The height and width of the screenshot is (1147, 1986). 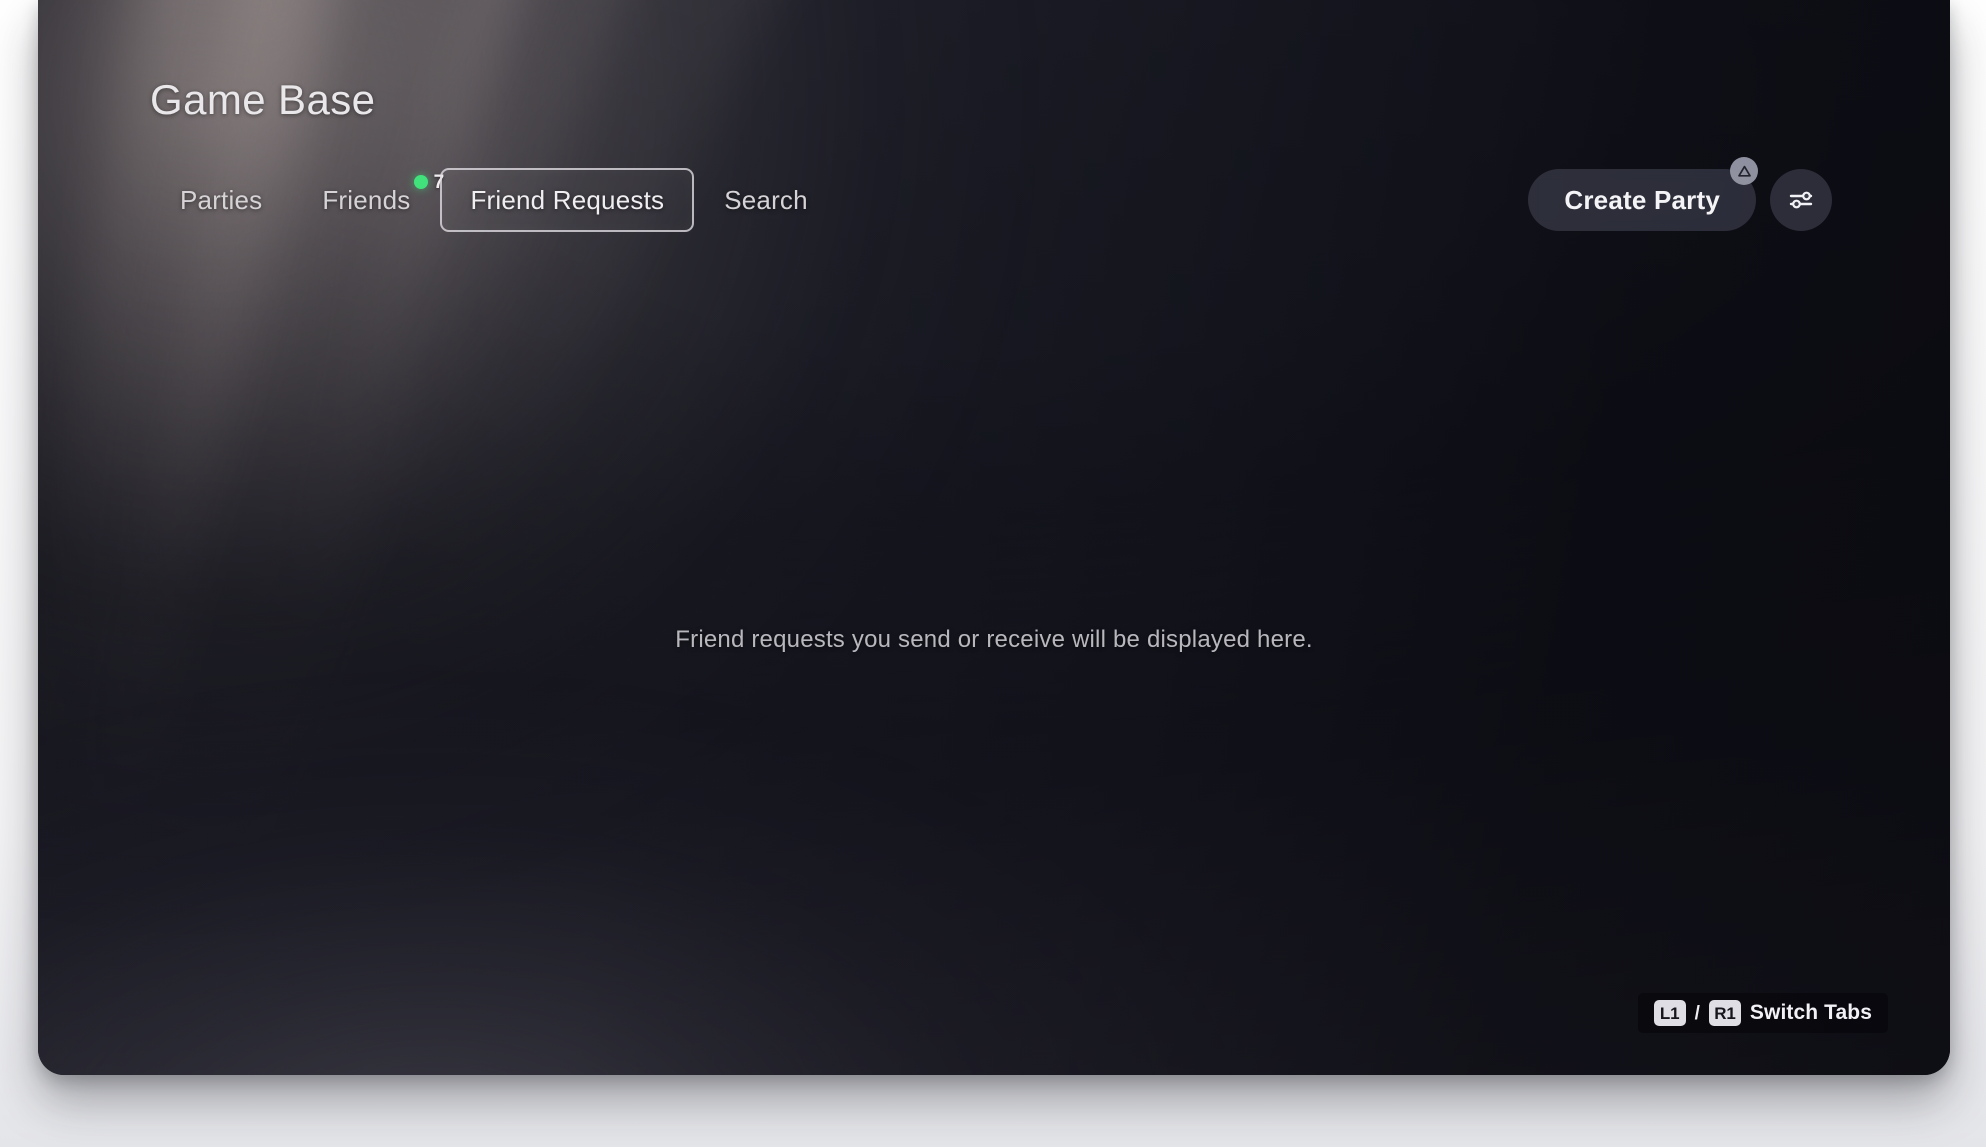 I want to click on filter-options-button, so click(x=1801, y=200).